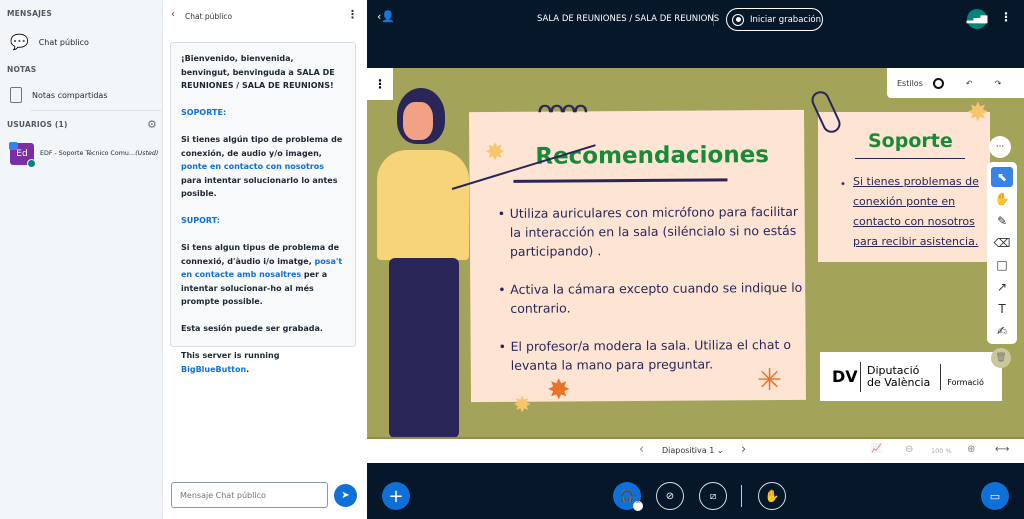  I want to click on more-options-icon: ⋮, so click(352, 14).